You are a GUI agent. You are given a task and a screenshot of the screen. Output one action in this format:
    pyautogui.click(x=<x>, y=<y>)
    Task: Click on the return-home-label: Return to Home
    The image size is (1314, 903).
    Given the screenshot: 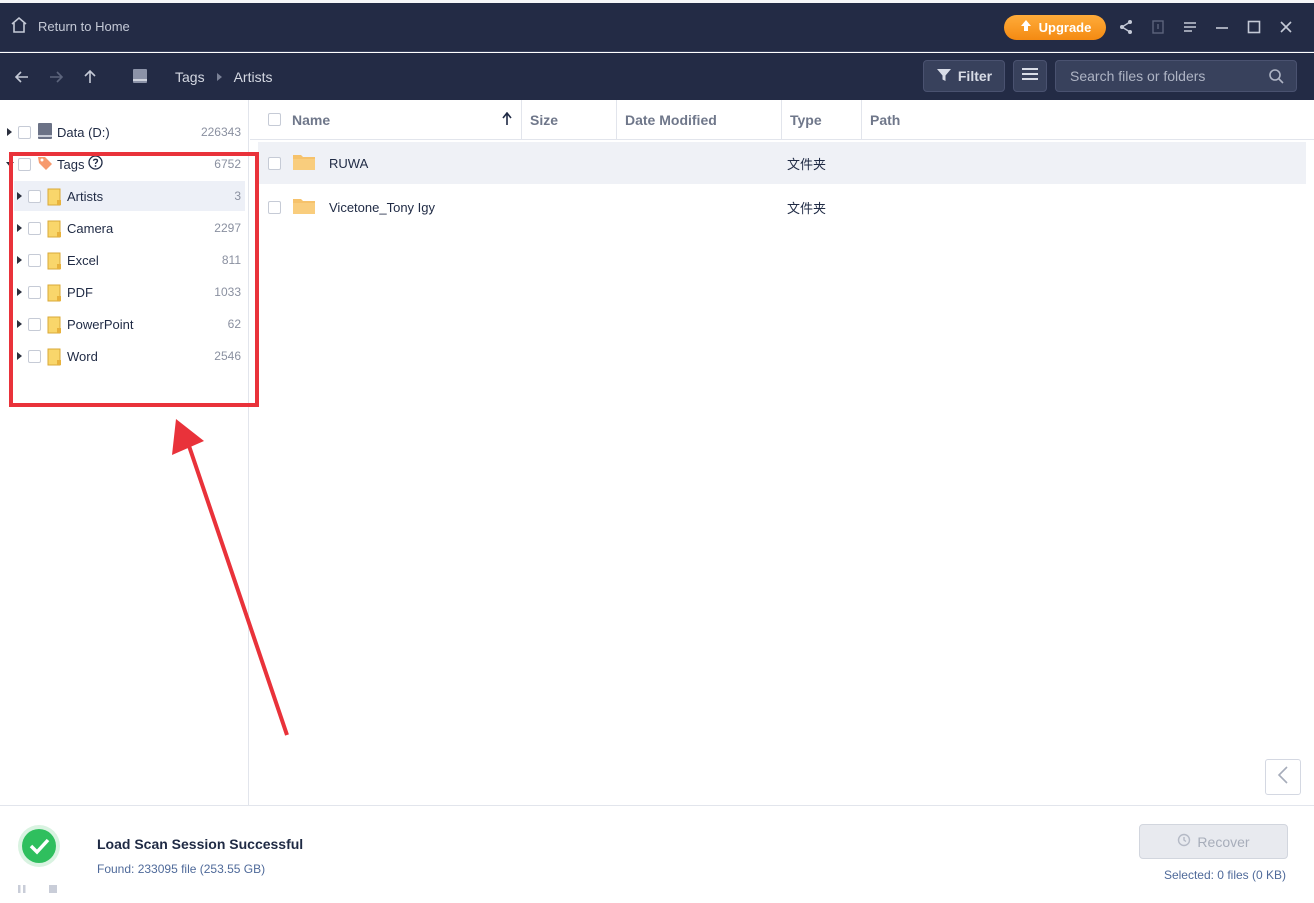 What is the action you would take?
    pyautogui.click(x=84, y=26)
    